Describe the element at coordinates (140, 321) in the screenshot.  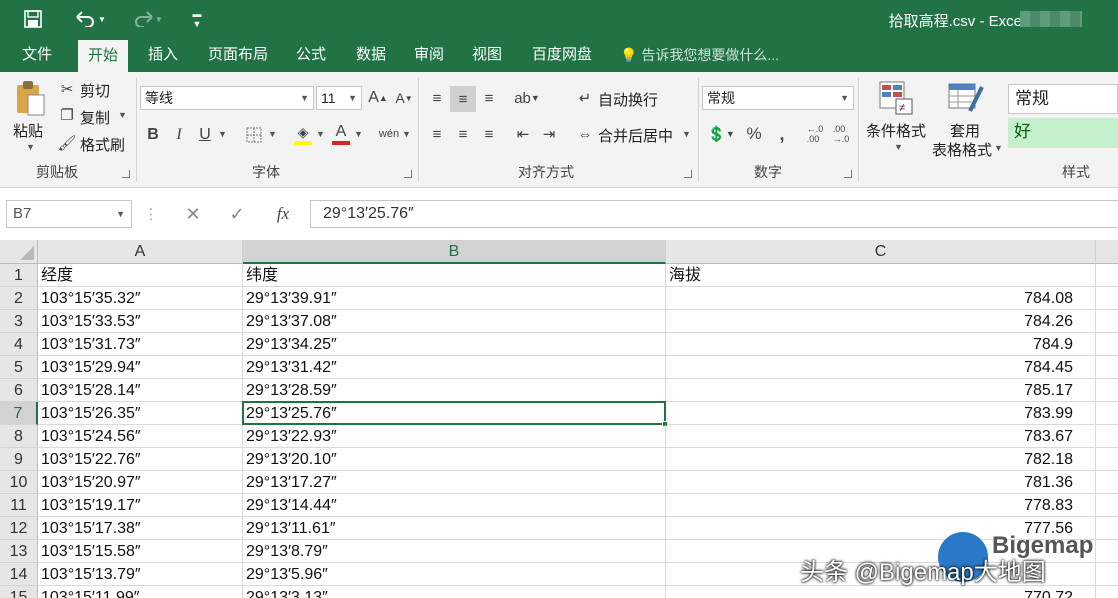
I see `cell-a: 103°15′33.53″` at that location.